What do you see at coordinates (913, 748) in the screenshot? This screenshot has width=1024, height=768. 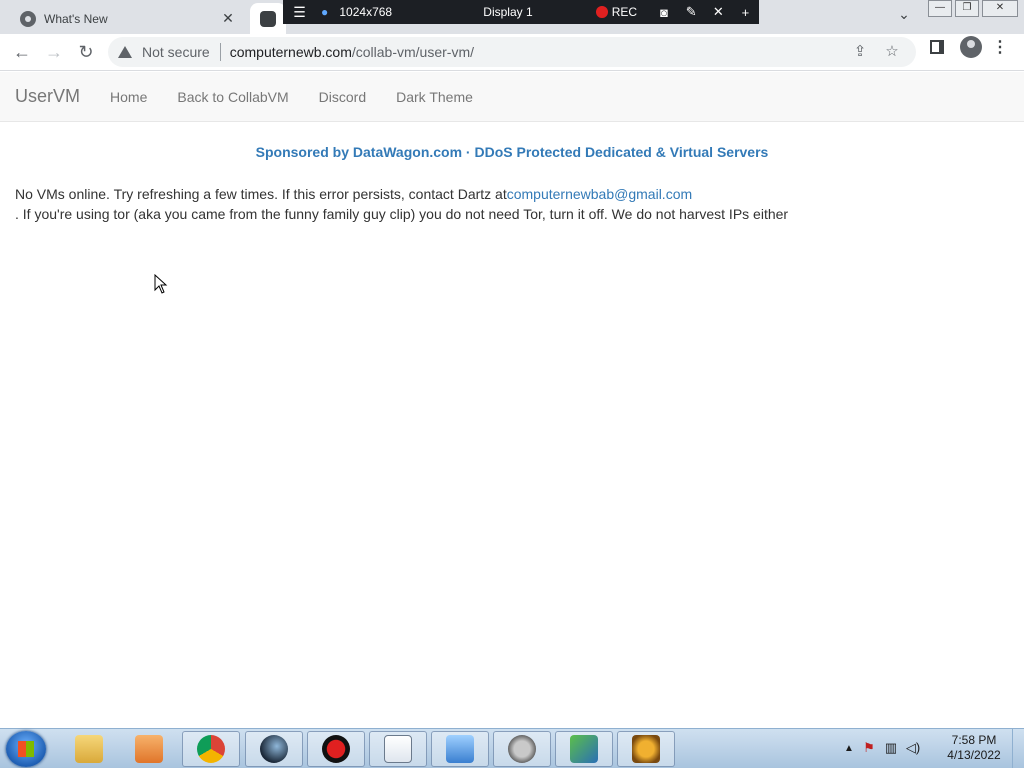 I see `volume-icon: ◁)` at bounding box center [913, 748].